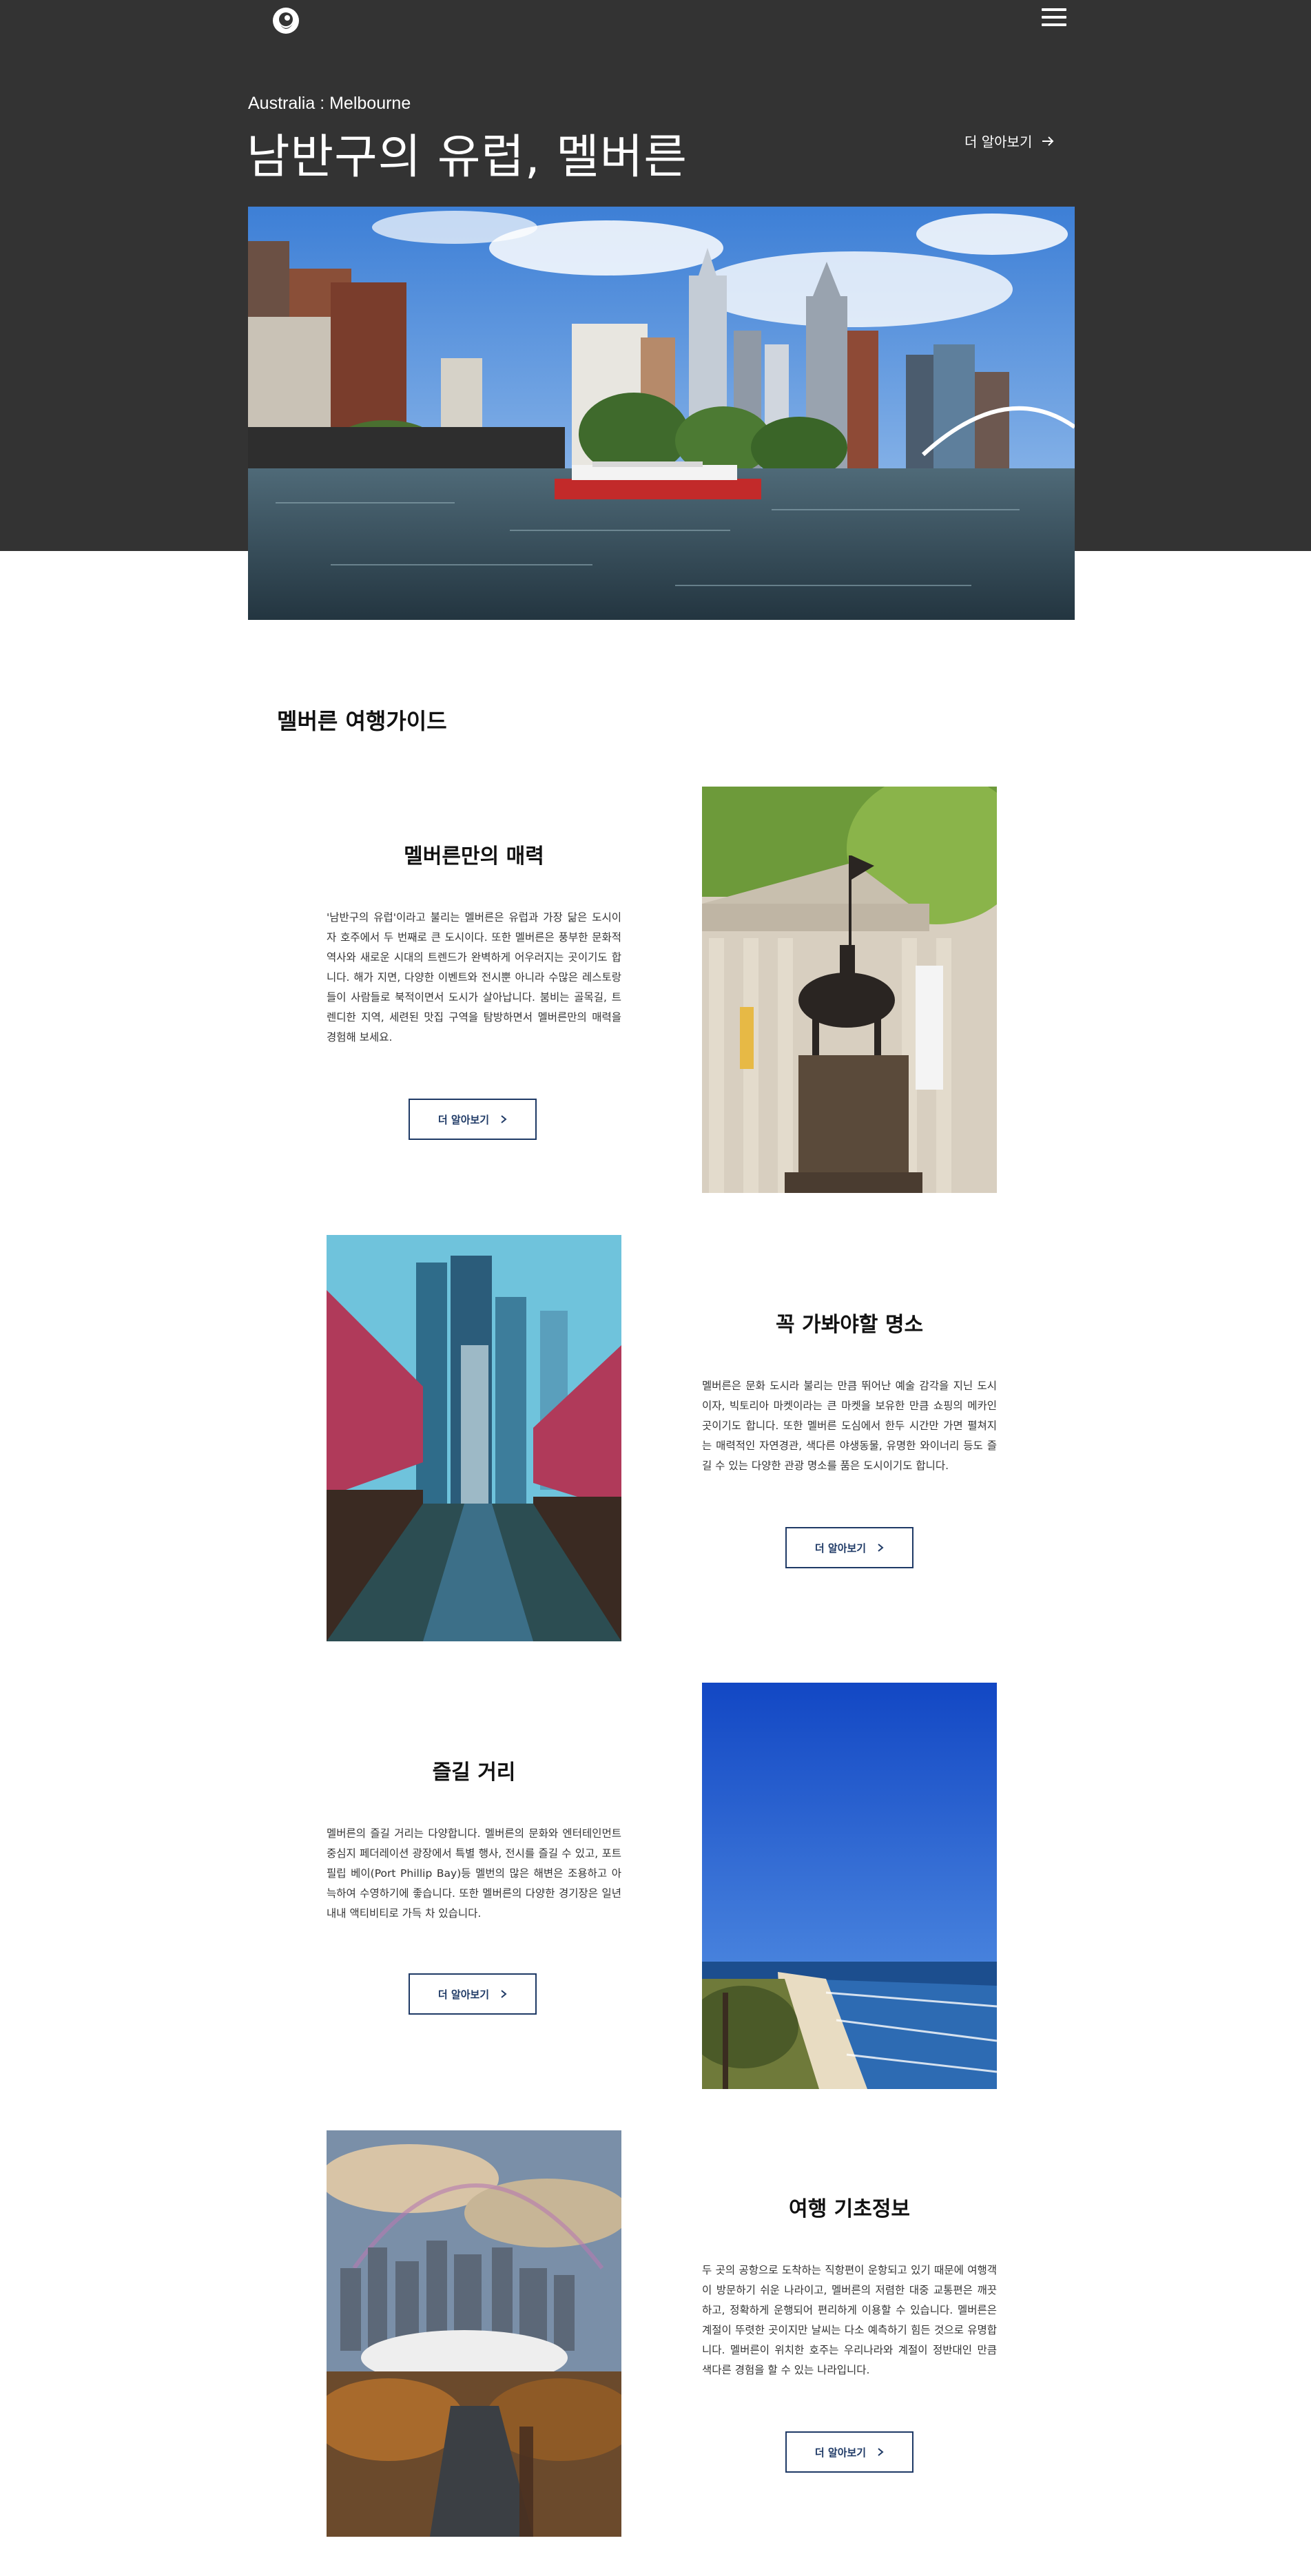 Image resolution: width=1311 pixels, height=2576 pixels. I want to click on hamburger-menu-icon, so click(1054, 19).